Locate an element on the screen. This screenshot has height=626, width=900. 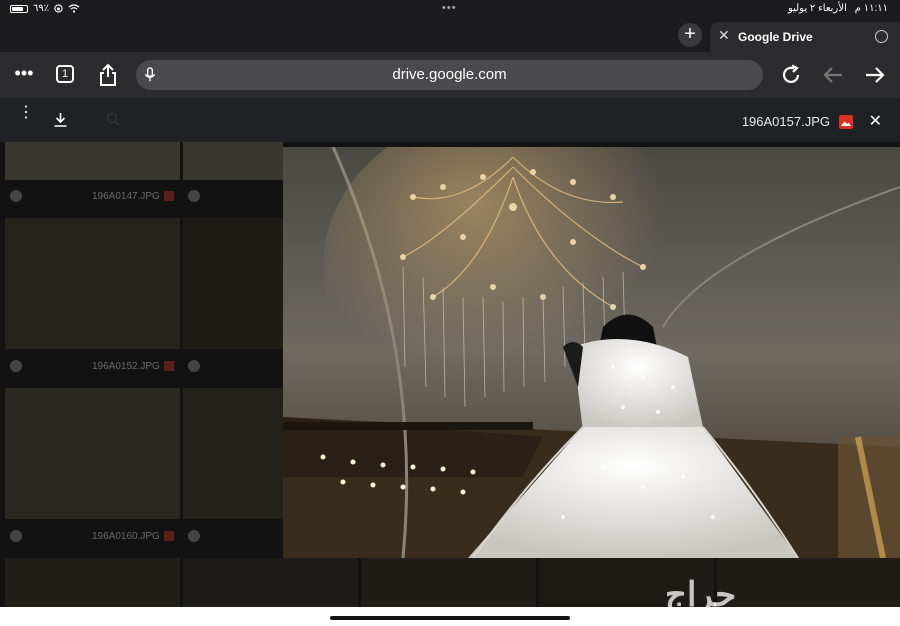
search-icon is located at coordinates (113, 119).